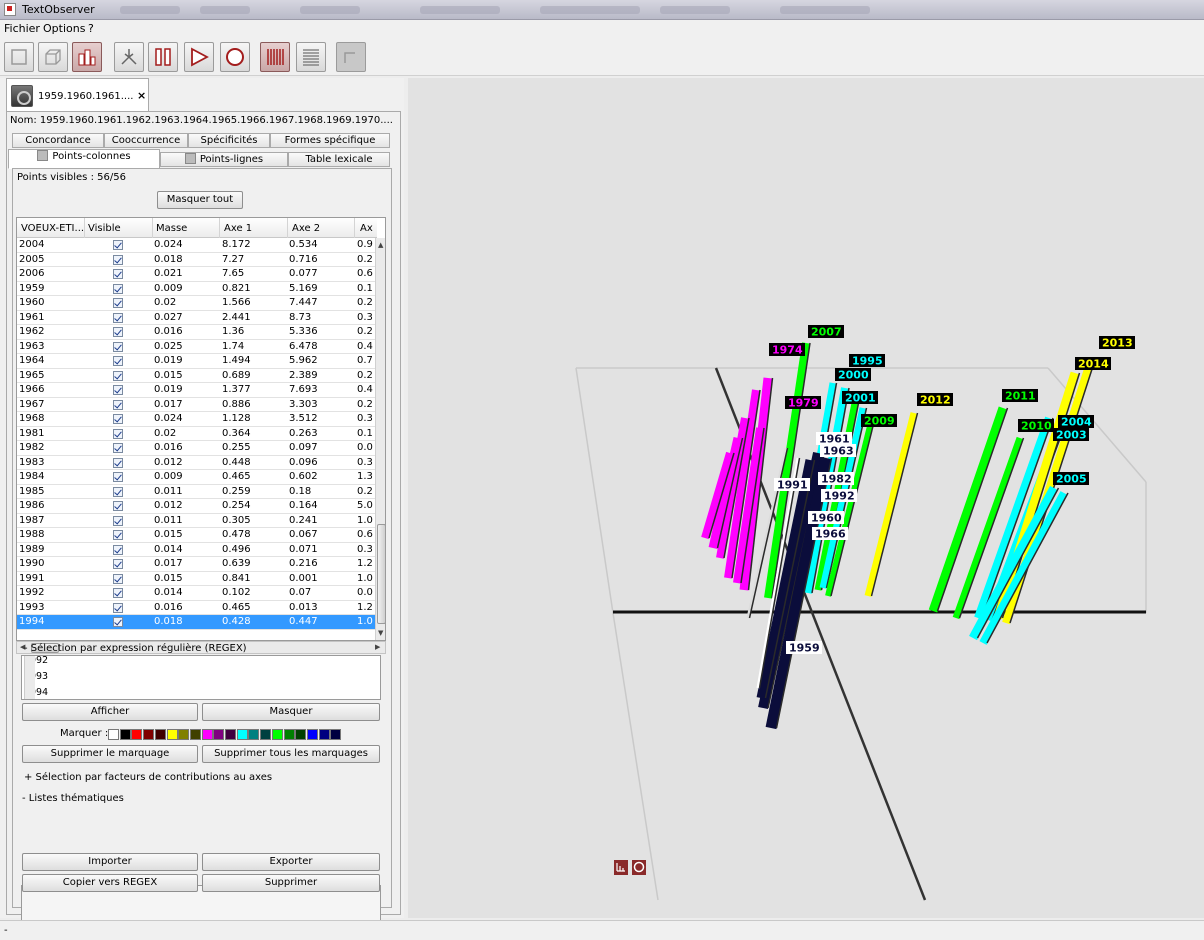  Describe the element at coordinates (196, 608) in the screenshot. I see `table-row: 1993 0.016 0.465 0.013 1.2` at that location.